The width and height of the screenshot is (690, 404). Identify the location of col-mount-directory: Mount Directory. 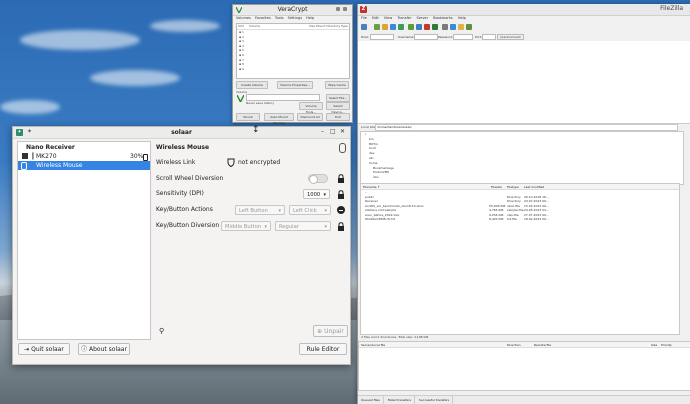
(328, 26).